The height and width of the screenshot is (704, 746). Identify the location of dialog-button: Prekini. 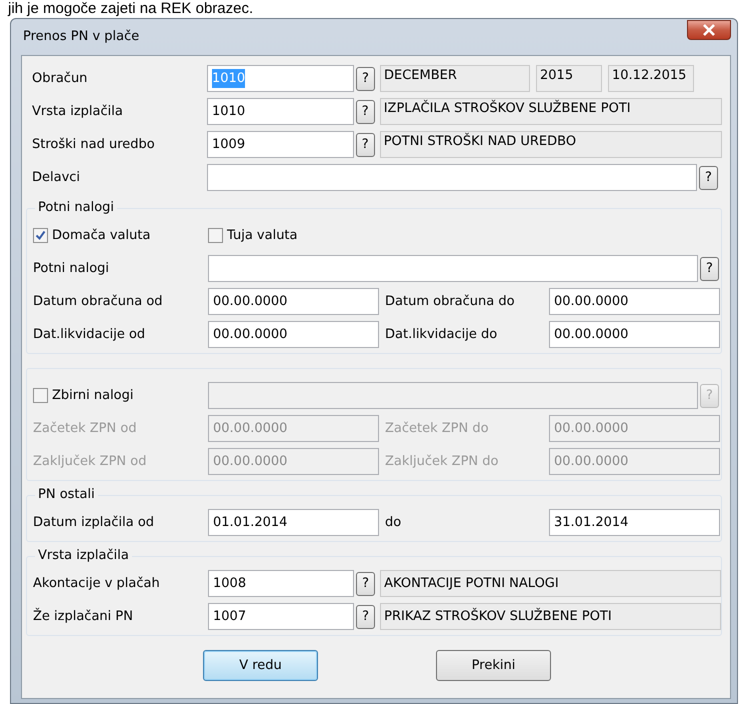
(493, 665).